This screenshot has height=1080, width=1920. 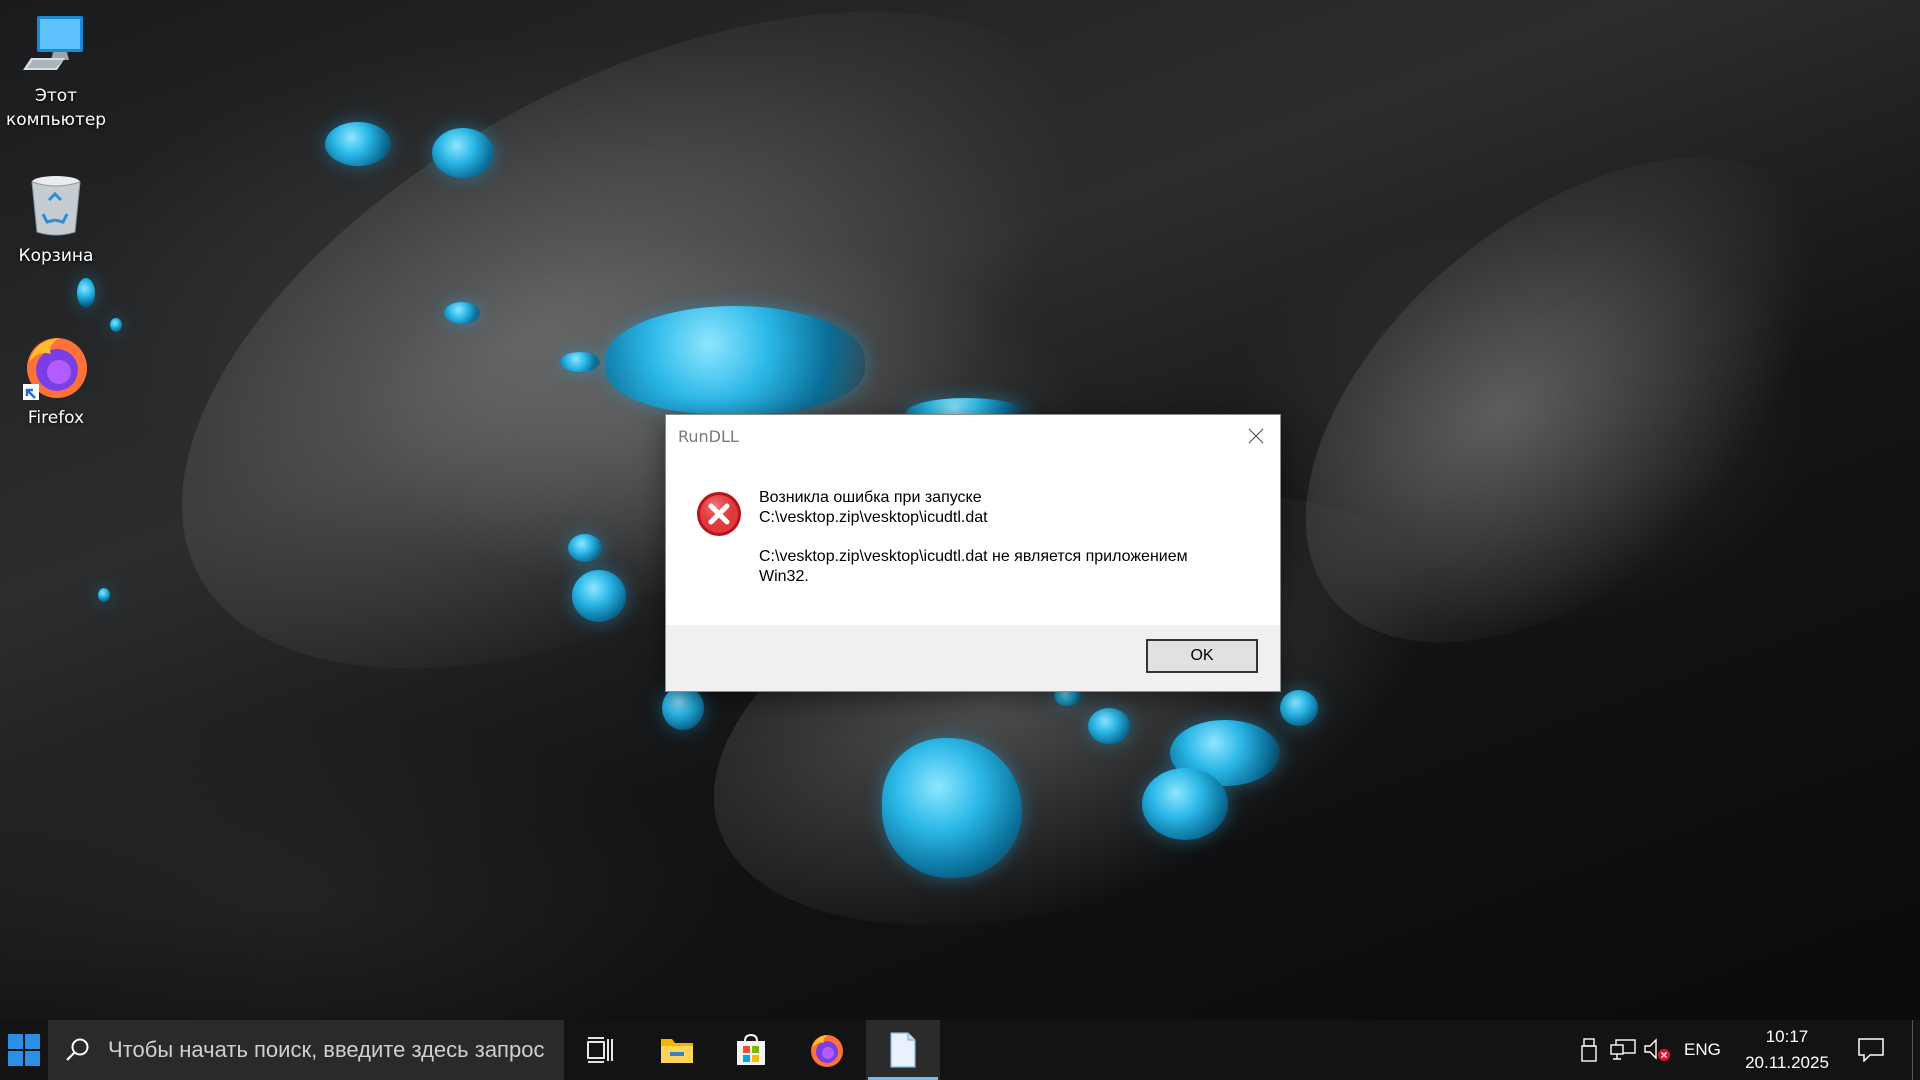 What do you see at coordinates (56, 205) in the screenshot?
I see `recycle-bin-icon` at bounding box center [56, 205].